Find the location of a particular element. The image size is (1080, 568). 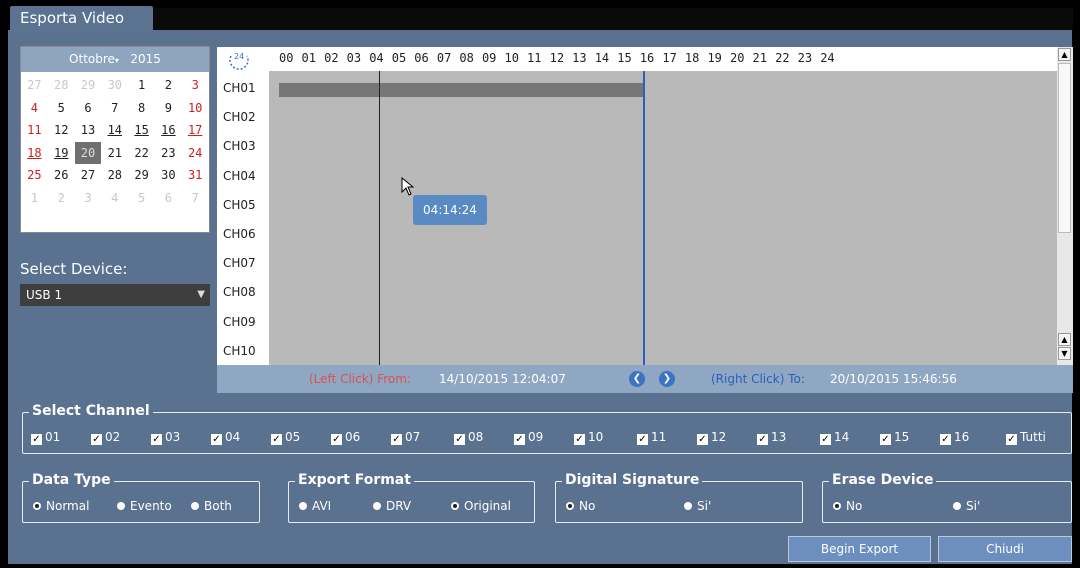

prev-arrow-icon: ❮ is located at coordinates (637, 379).